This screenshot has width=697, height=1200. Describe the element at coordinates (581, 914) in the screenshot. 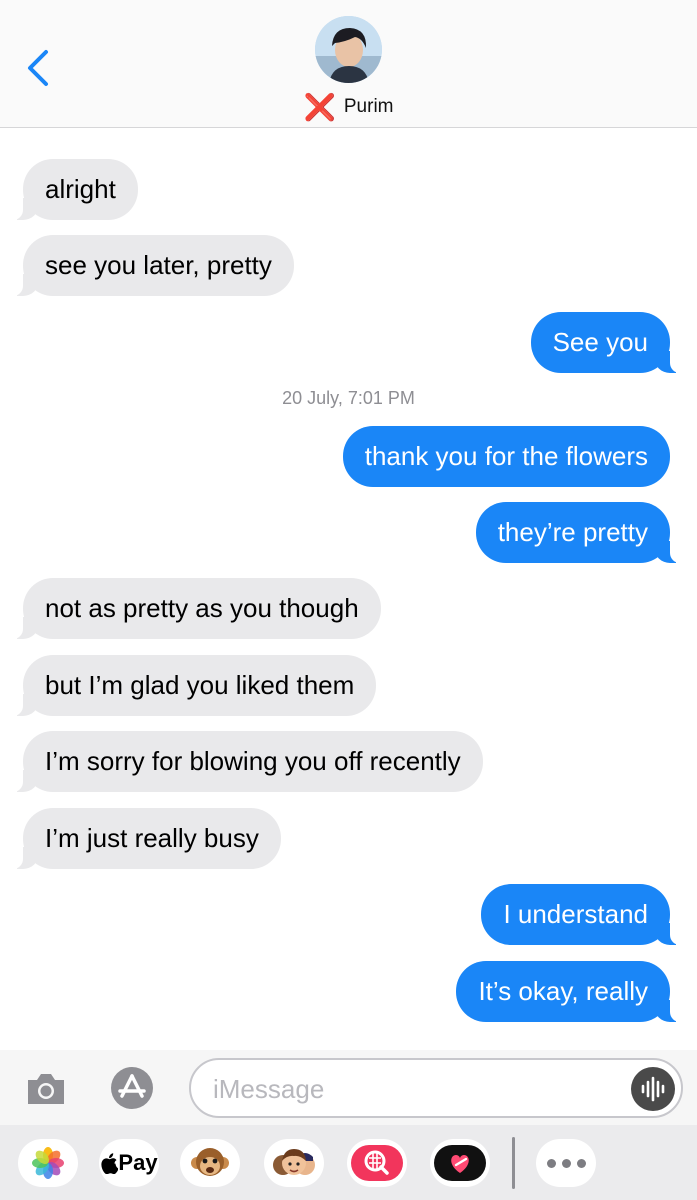

I see `outgoing-message-bubble: I understand` at that location.